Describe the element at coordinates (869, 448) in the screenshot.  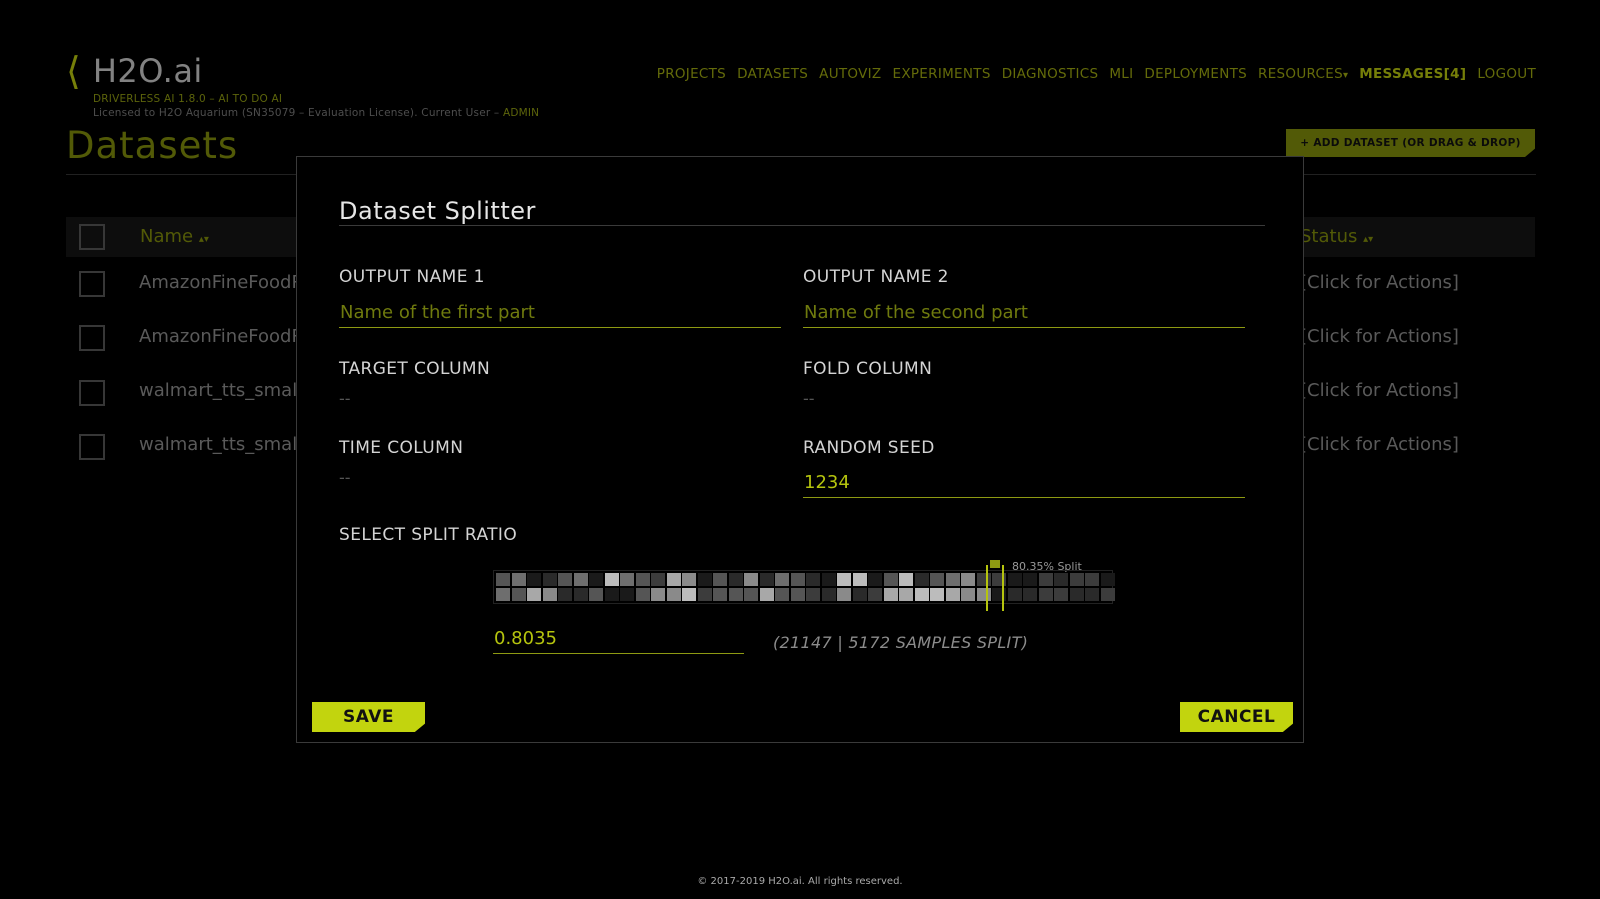
I see `random-seed-label: RANDOM SEED` at that location.